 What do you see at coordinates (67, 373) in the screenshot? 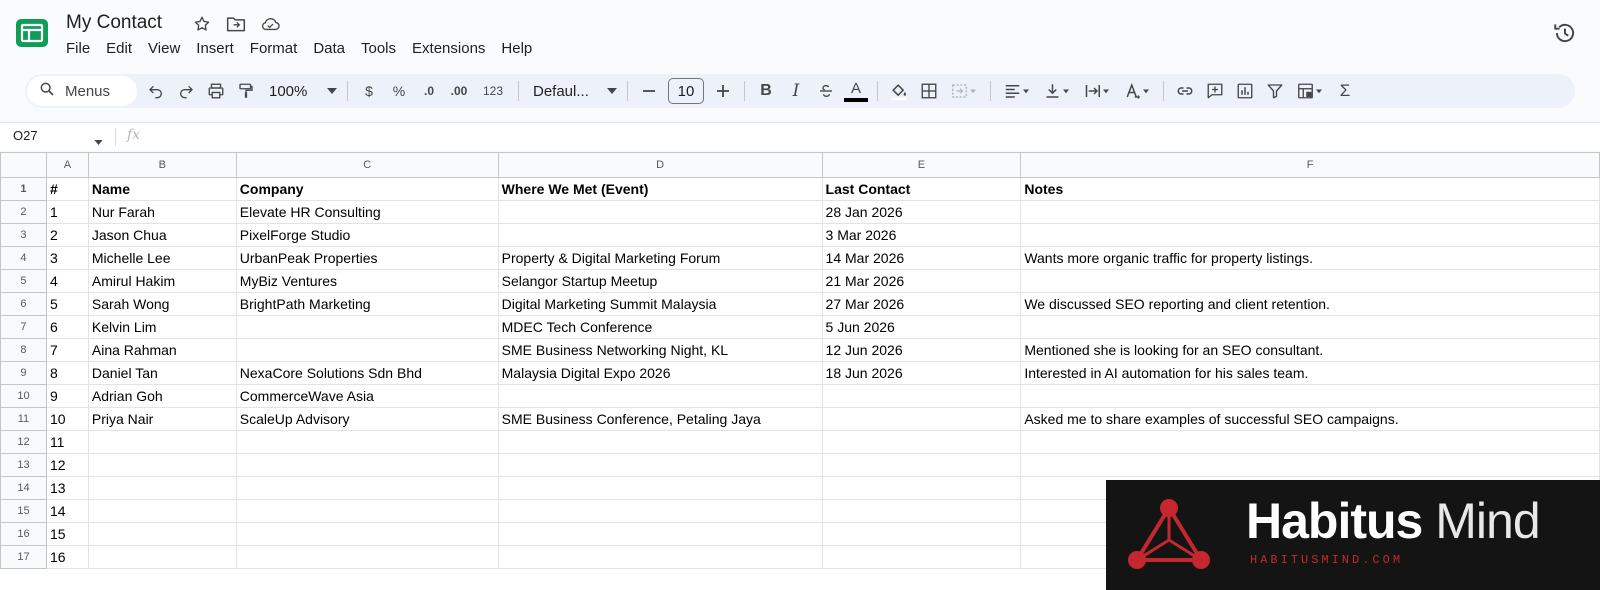
I see `cell: 8` at bounding box center [67, 373].